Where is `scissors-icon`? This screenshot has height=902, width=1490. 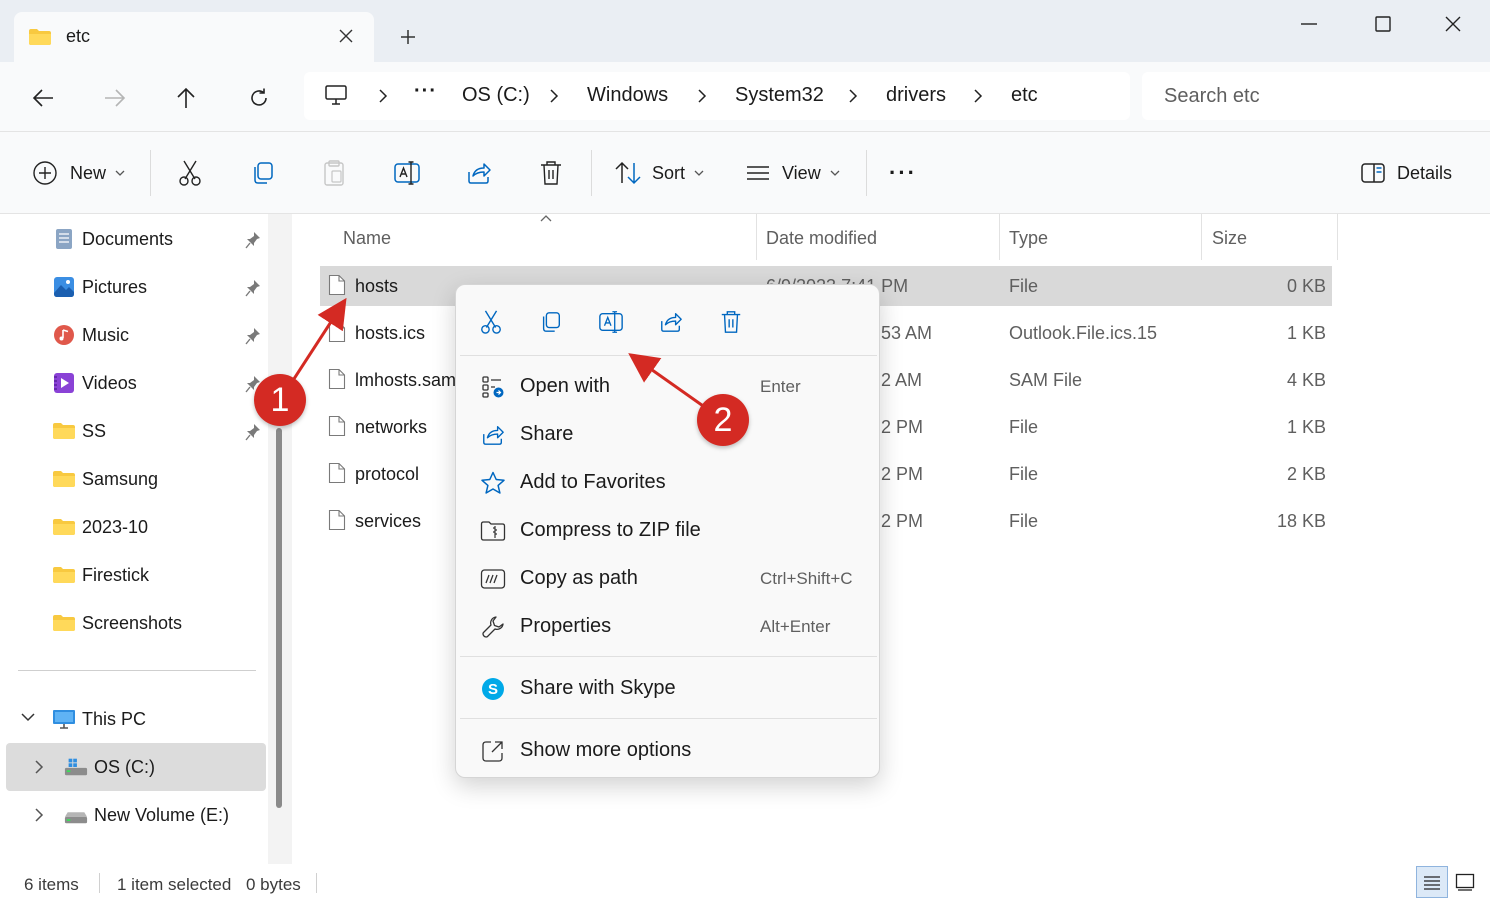
scissors-icon is located at coordinates (190, 173).